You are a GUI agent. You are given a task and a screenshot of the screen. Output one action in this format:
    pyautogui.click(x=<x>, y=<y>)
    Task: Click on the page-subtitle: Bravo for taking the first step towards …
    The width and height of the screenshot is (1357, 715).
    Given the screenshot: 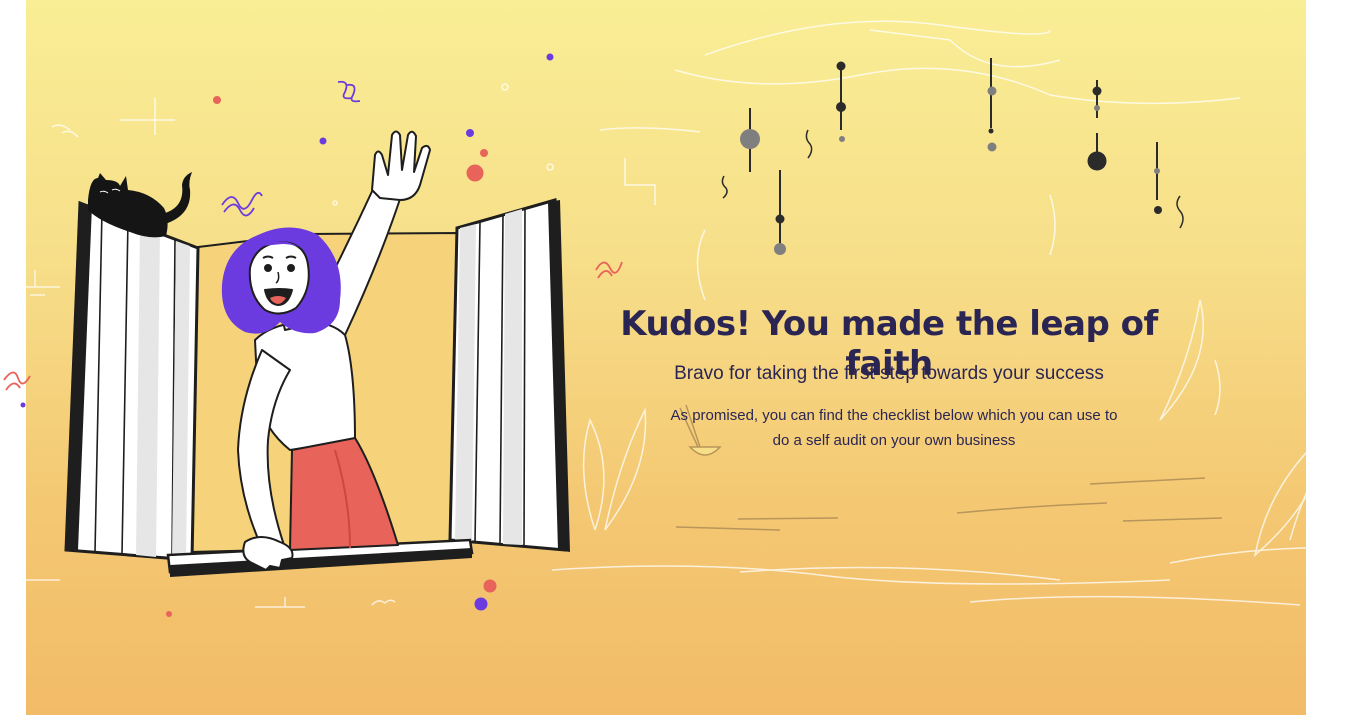 What is the action you would take?
    pyautogui.click(x=889, y=373)
    